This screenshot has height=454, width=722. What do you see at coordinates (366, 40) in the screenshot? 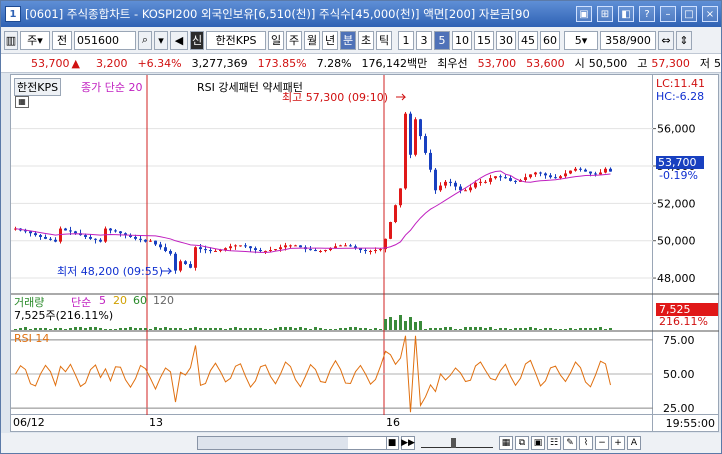
I see `period-button-5: 초` at bounding box center [366, 40].